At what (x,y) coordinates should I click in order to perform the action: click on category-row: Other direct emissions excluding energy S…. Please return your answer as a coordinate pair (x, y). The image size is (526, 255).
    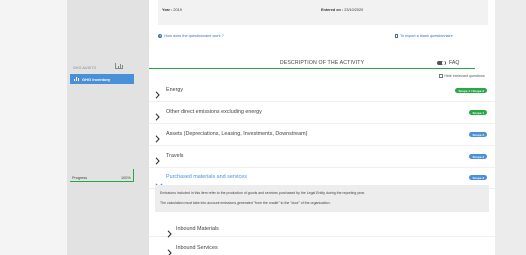
    Looking at the image, I should click on (322, 113).